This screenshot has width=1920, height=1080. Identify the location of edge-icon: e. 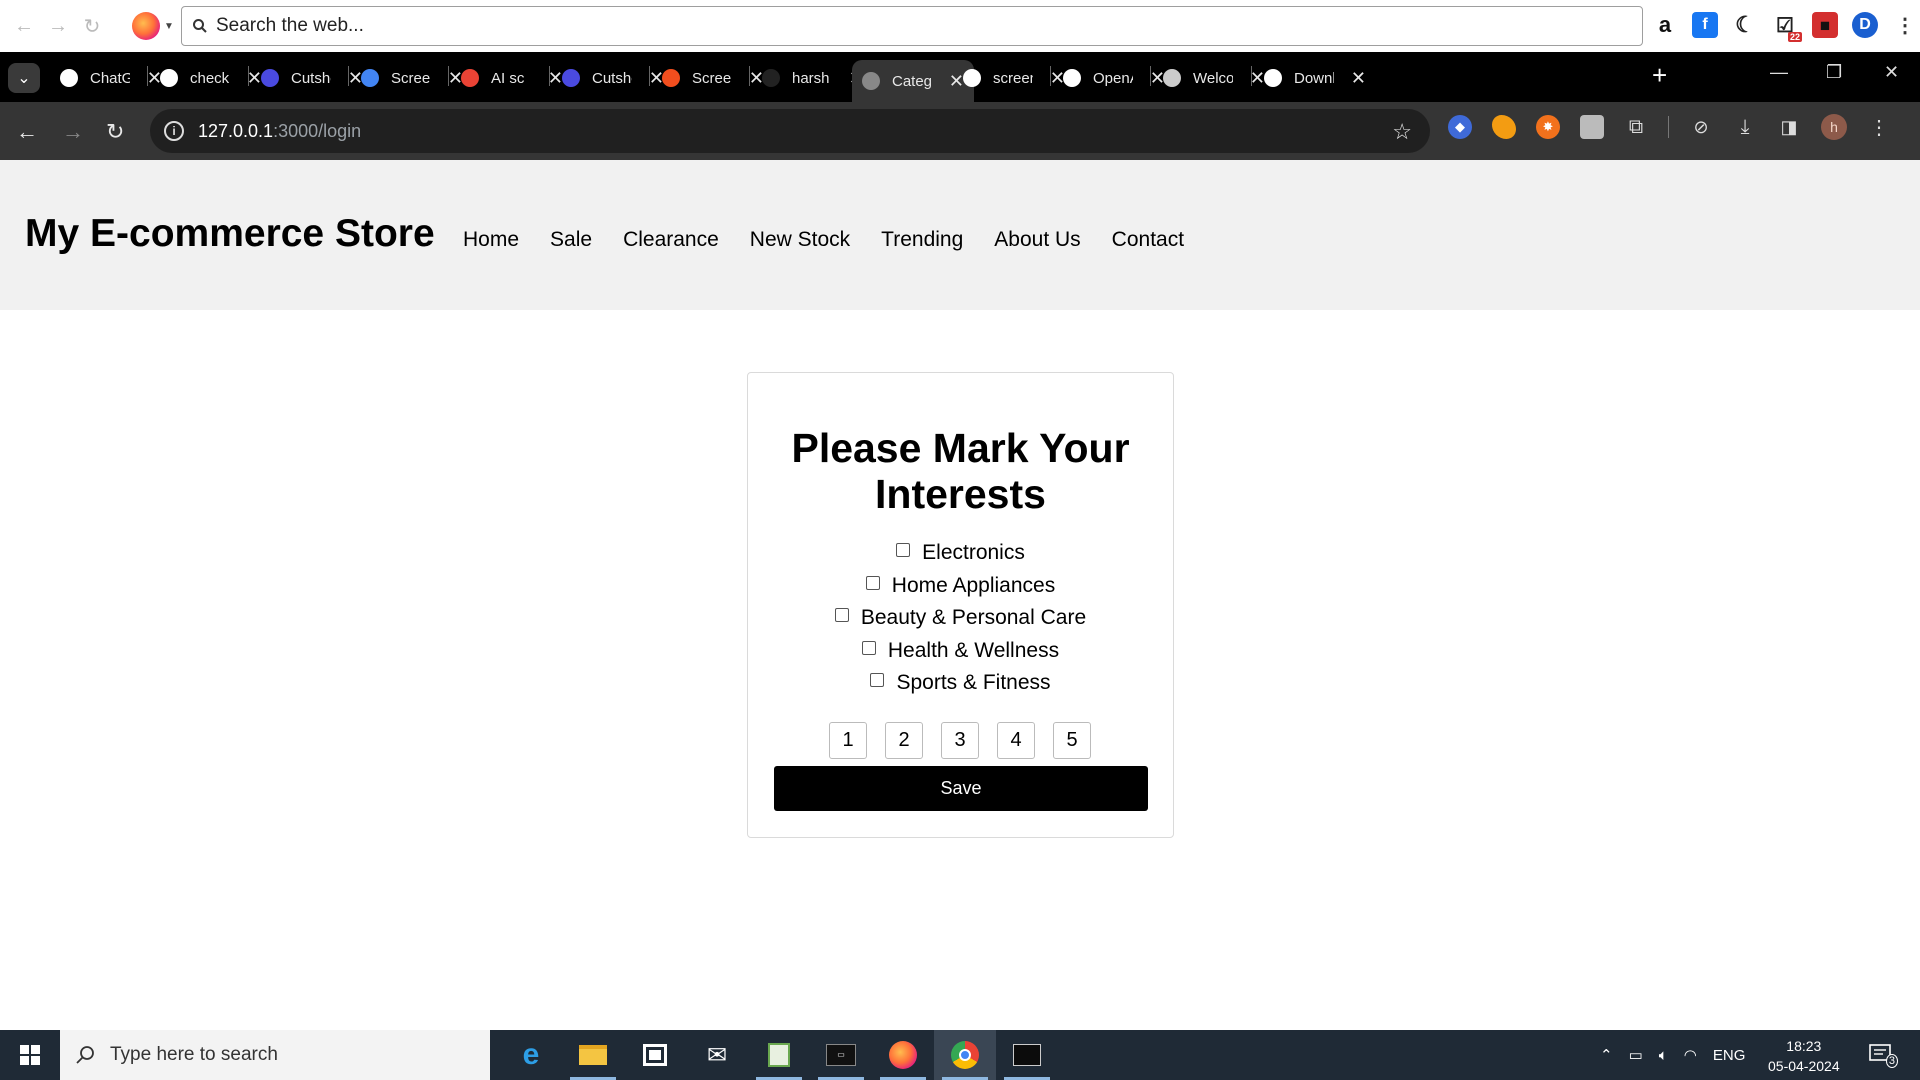
(531, 1055).